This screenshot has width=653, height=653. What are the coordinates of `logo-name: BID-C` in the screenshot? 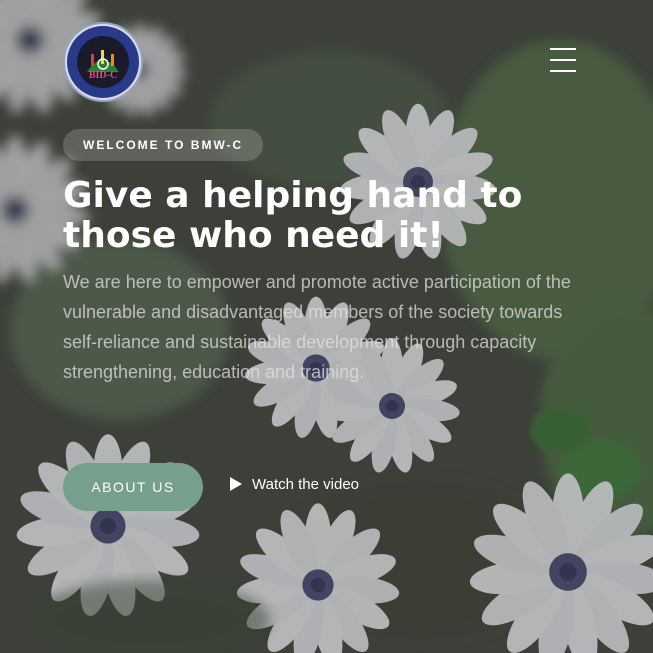 It's located at (103, 75).